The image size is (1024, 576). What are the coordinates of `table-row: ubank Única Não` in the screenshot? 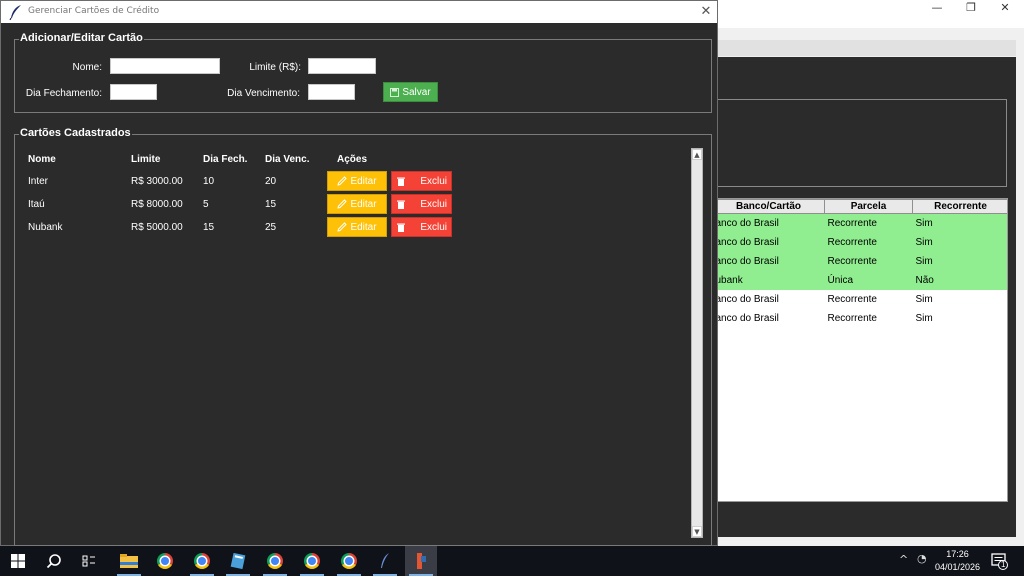 It's located at (859, 280).